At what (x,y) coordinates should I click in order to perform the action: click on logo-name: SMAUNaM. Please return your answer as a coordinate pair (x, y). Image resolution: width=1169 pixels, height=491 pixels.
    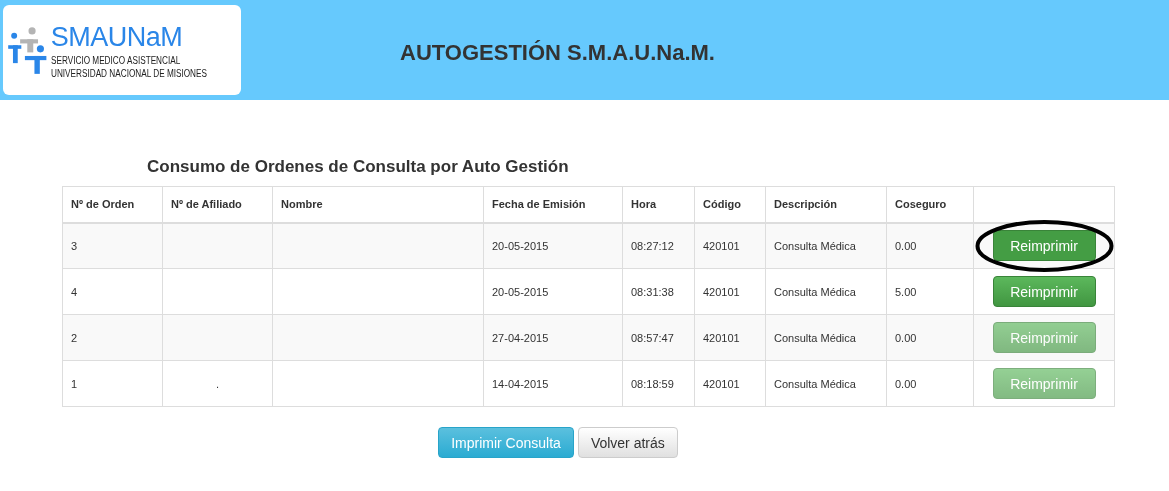
    Looking at the image, I should click on (117, 37).